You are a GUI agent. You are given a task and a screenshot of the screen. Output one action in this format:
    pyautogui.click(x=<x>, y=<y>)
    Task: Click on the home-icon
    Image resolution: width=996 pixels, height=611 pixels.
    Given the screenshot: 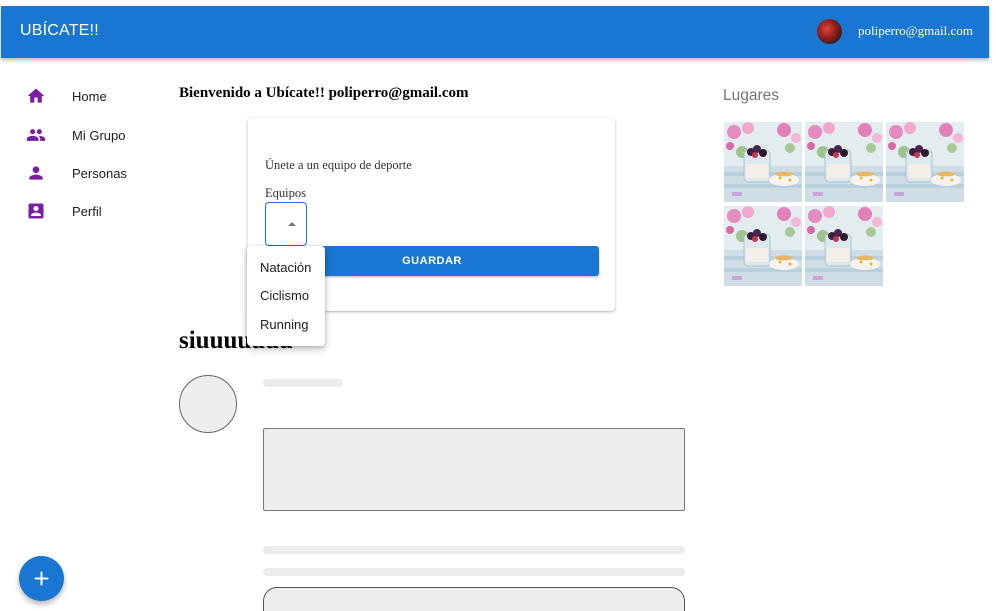 What is the action you would take?
    pyautogui.click(x=36, y=95)
    